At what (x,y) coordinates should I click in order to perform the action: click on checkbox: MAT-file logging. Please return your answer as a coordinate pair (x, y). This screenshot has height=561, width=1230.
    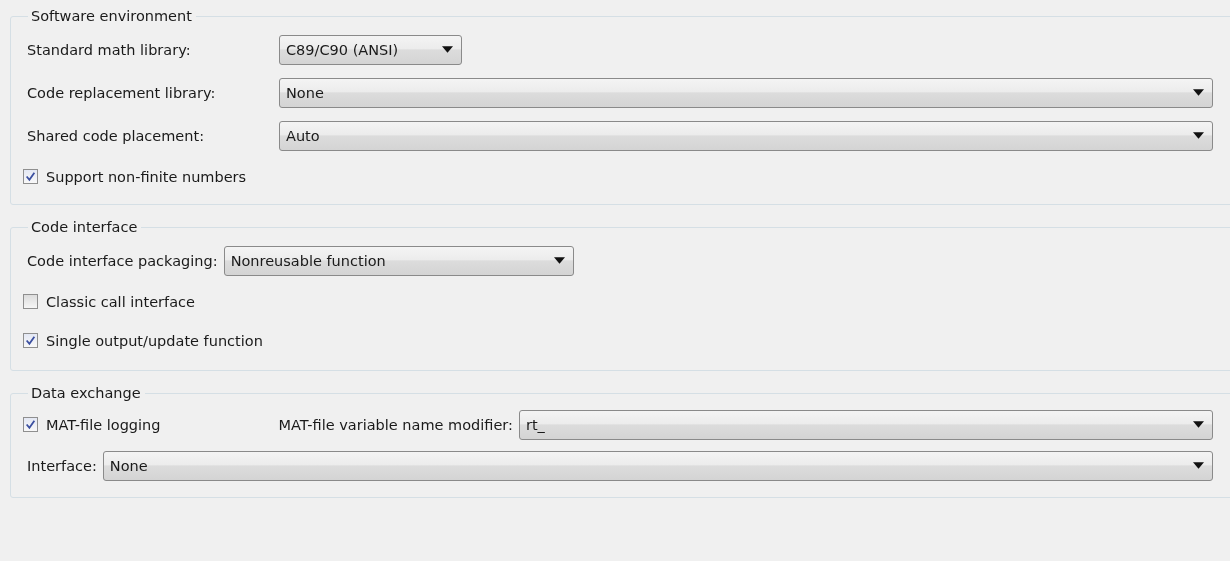
    Looking at the image, I should click on (92, 424).